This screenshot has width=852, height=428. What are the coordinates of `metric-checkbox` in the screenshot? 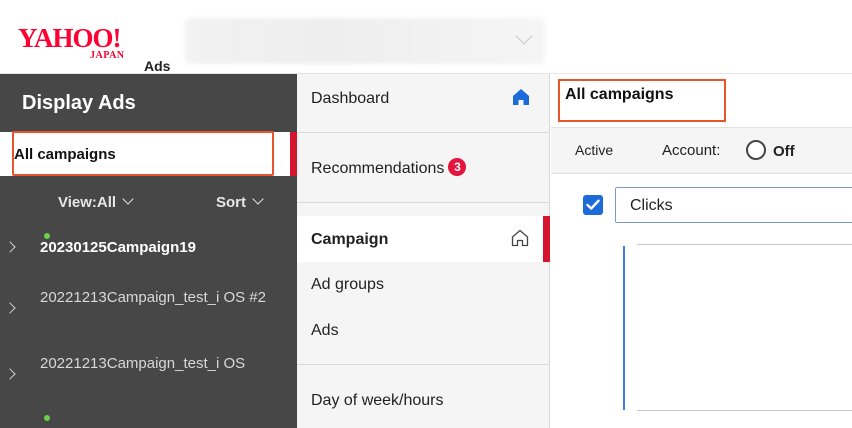 It's located at (593, 205).